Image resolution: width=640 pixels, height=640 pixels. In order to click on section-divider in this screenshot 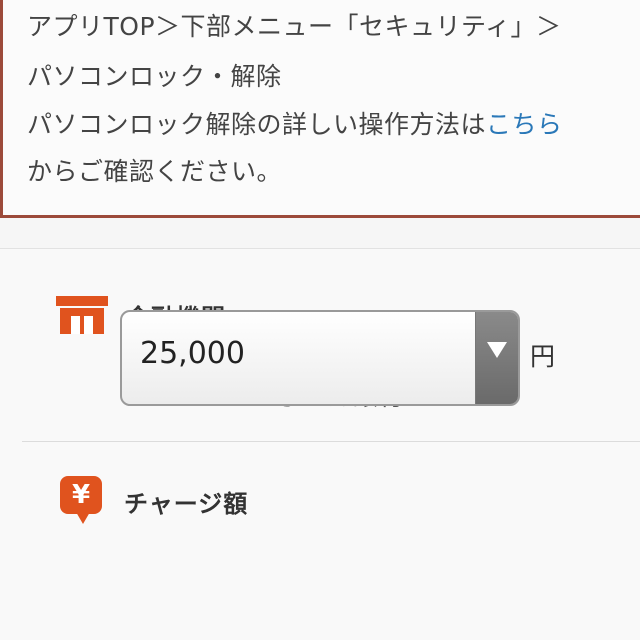, I will do `click(331, 441)`.